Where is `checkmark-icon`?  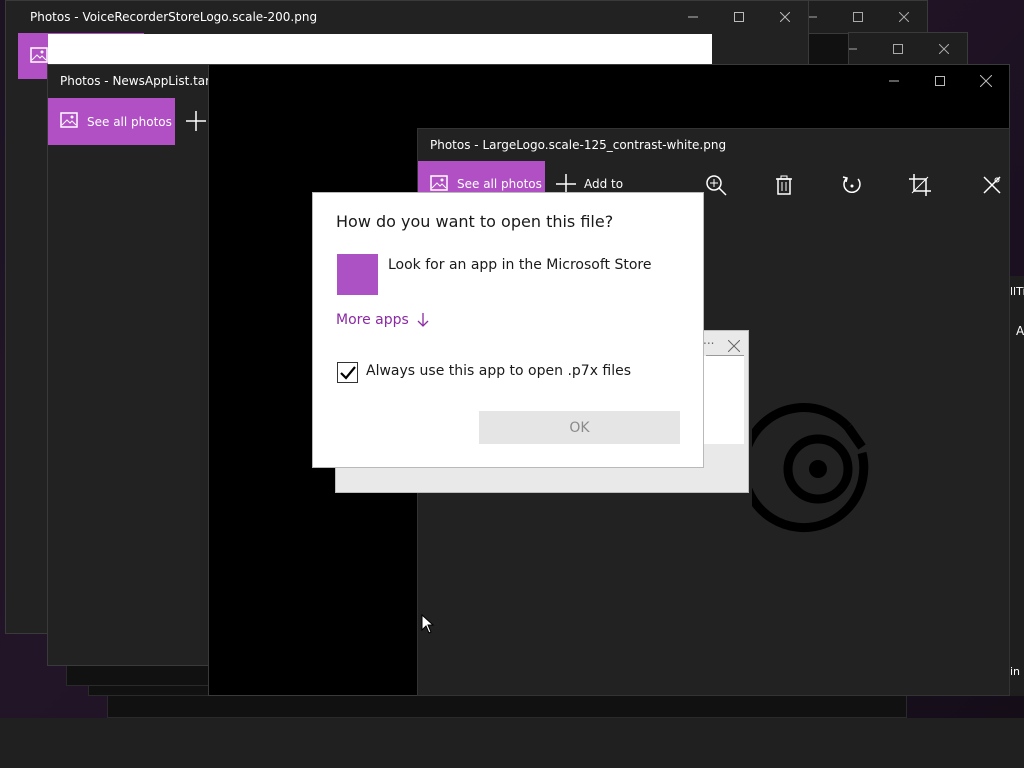
checkmark-icon is located at coordinates (347, 372).